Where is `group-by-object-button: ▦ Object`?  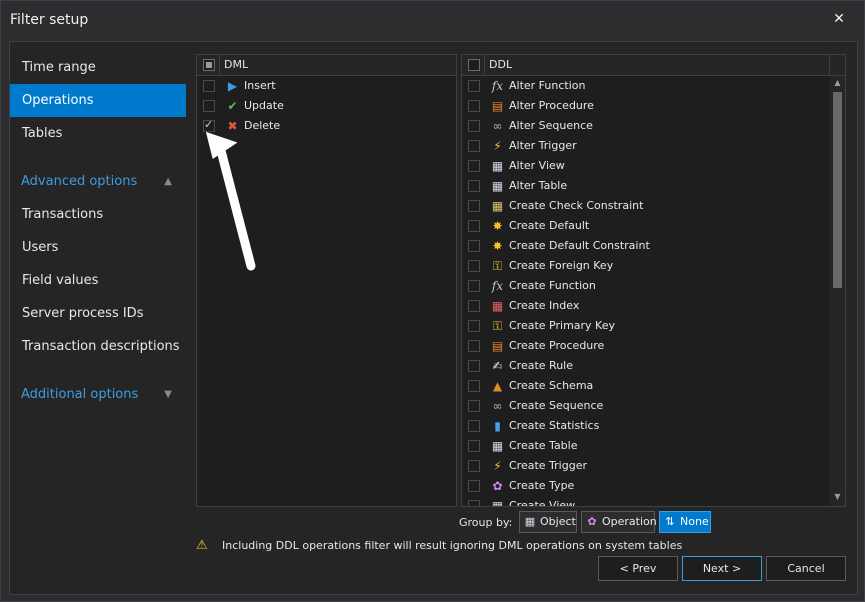 group-by-object-button: ▦ Object is located at coordinates (548, 522).